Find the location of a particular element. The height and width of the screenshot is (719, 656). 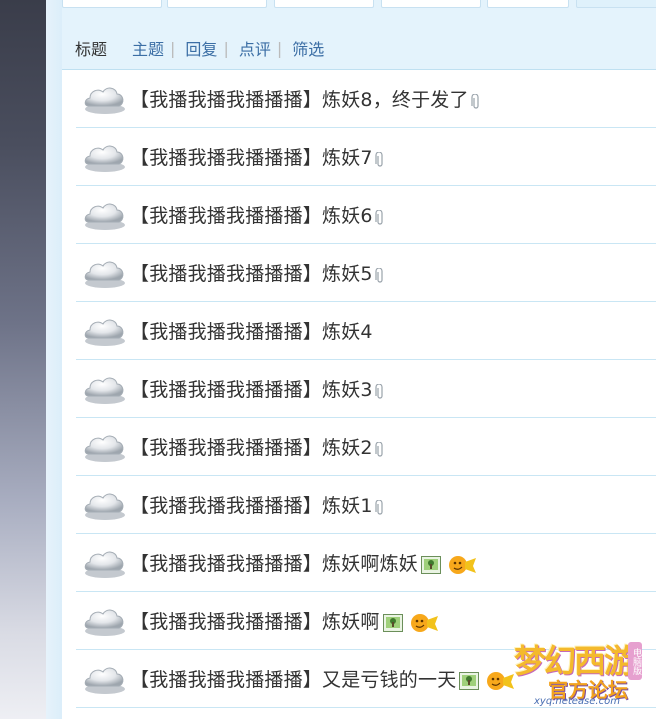

thread-row: 【我播我播我播播播】炼妖3 is located at coordinates (366, 389).